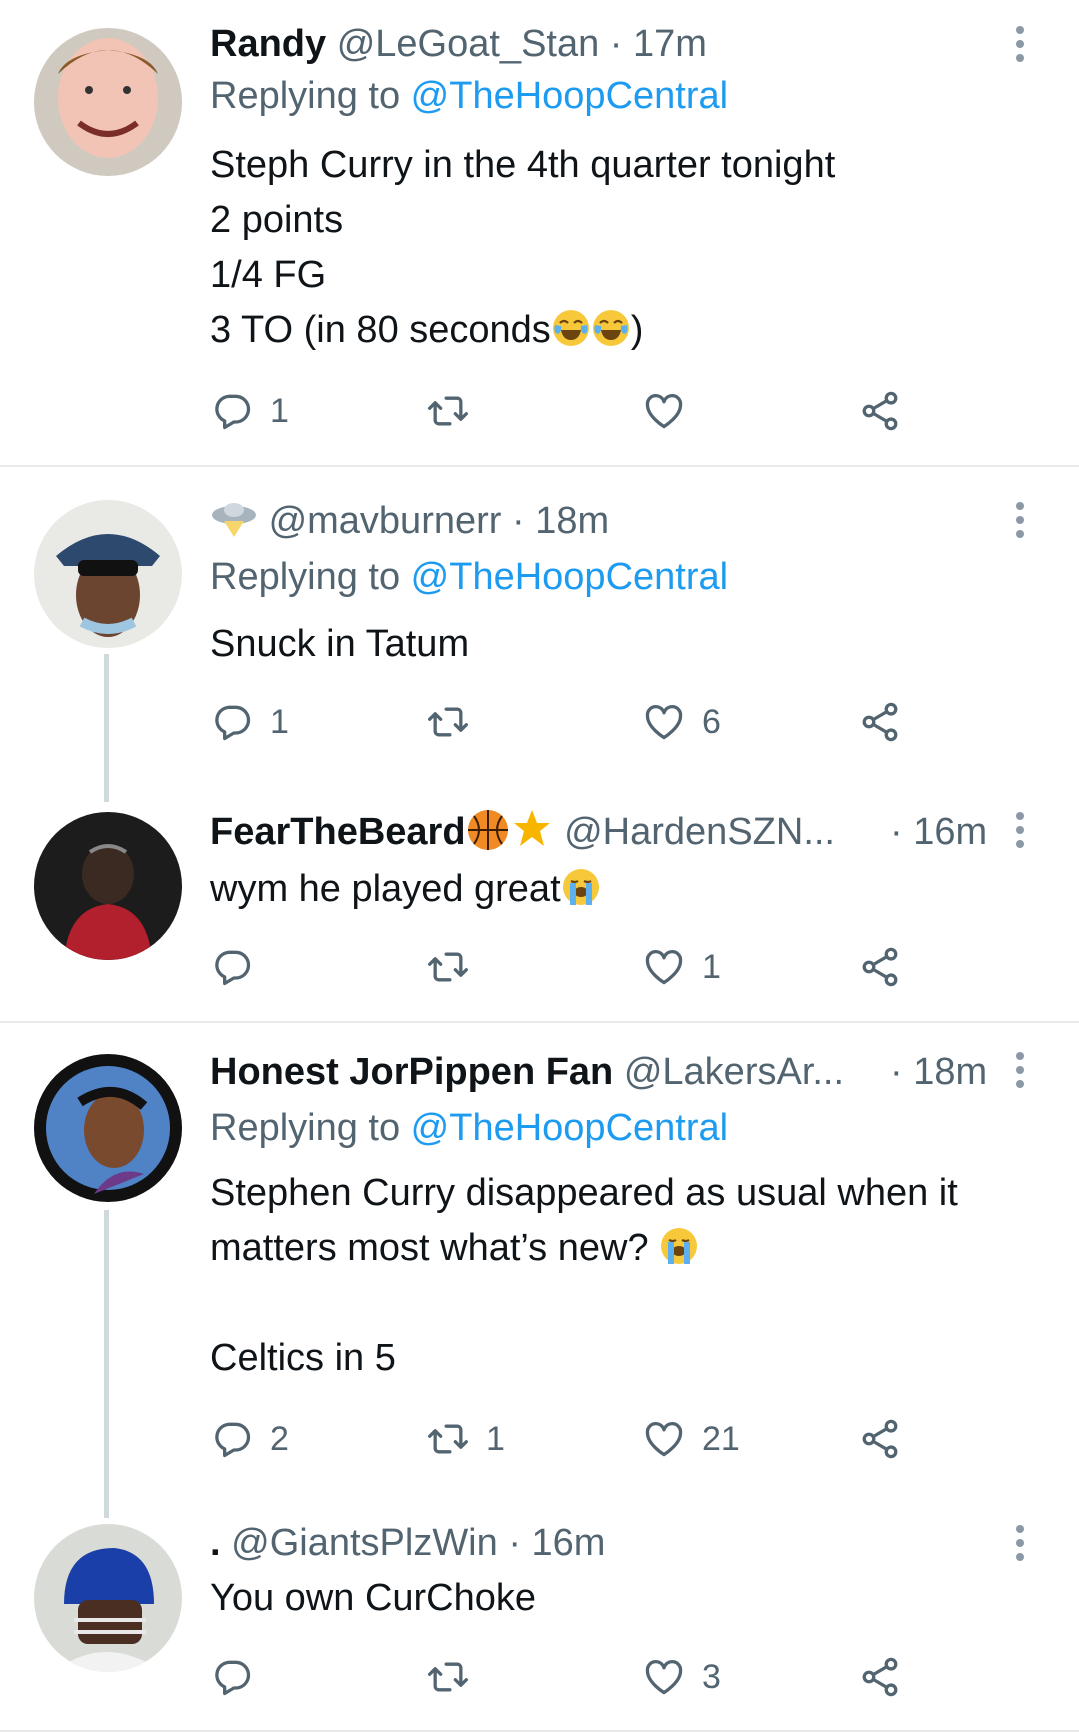  I want to click on user-handle: @LeGoat_Stan, so click(468, 44).